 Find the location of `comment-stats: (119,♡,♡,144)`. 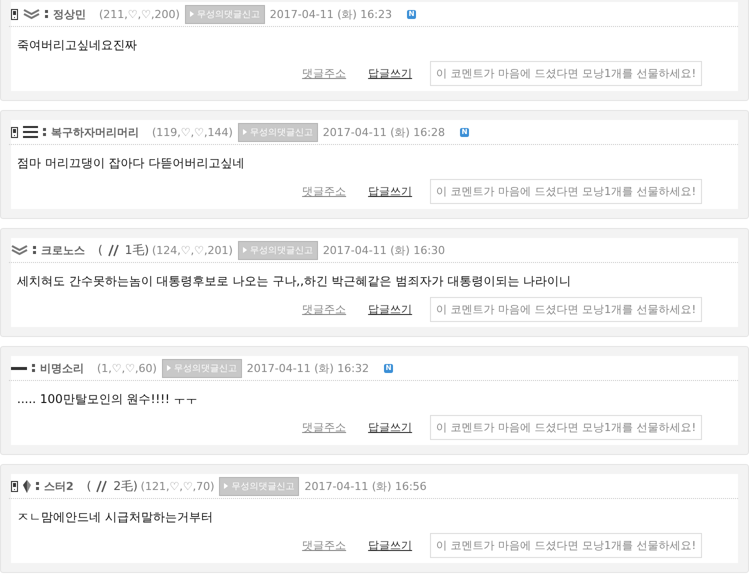

comment-stats: (119,♡,♡,144) is located at coordinates (192, 132).